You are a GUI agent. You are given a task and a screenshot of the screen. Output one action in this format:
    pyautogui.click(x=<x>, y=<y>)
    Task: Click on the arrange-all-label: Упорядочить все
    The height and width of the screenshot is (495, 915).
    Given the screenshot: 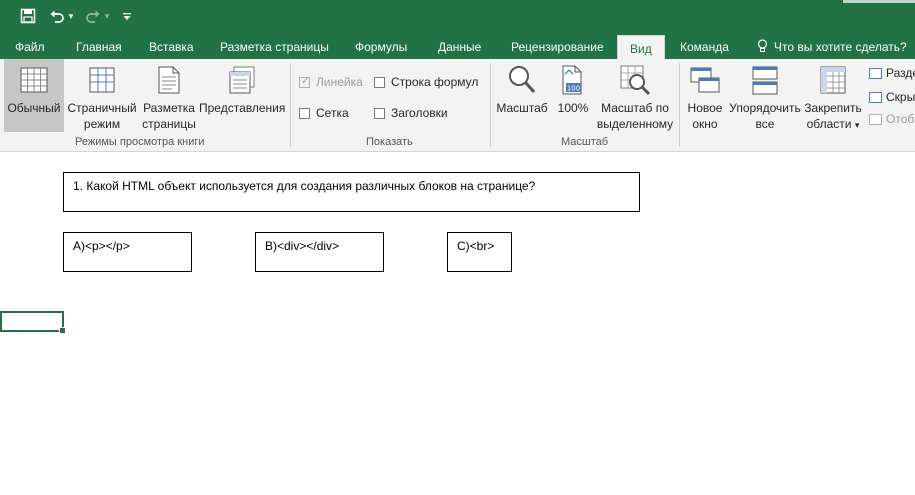 What is the action you would take?
    pyautogui.click(x=765, y=116)
    